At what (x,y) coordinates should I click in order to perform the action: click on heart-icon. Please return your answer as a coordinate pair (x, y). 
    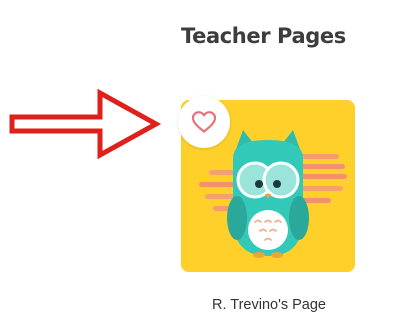
    Looking at the image, I should click on (204, 122).